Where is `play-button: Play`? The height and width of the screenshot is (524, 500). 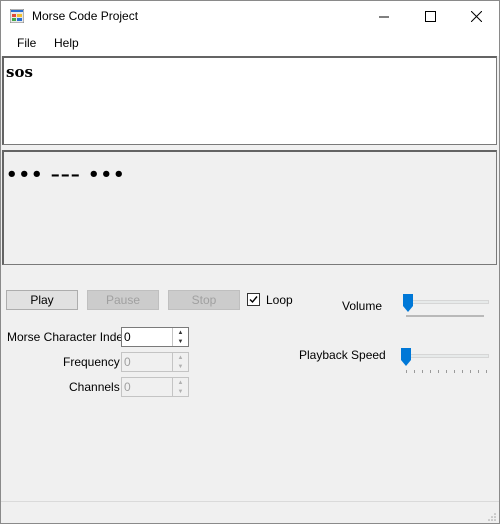
play-button: Play is located at coordinates (42, 300).